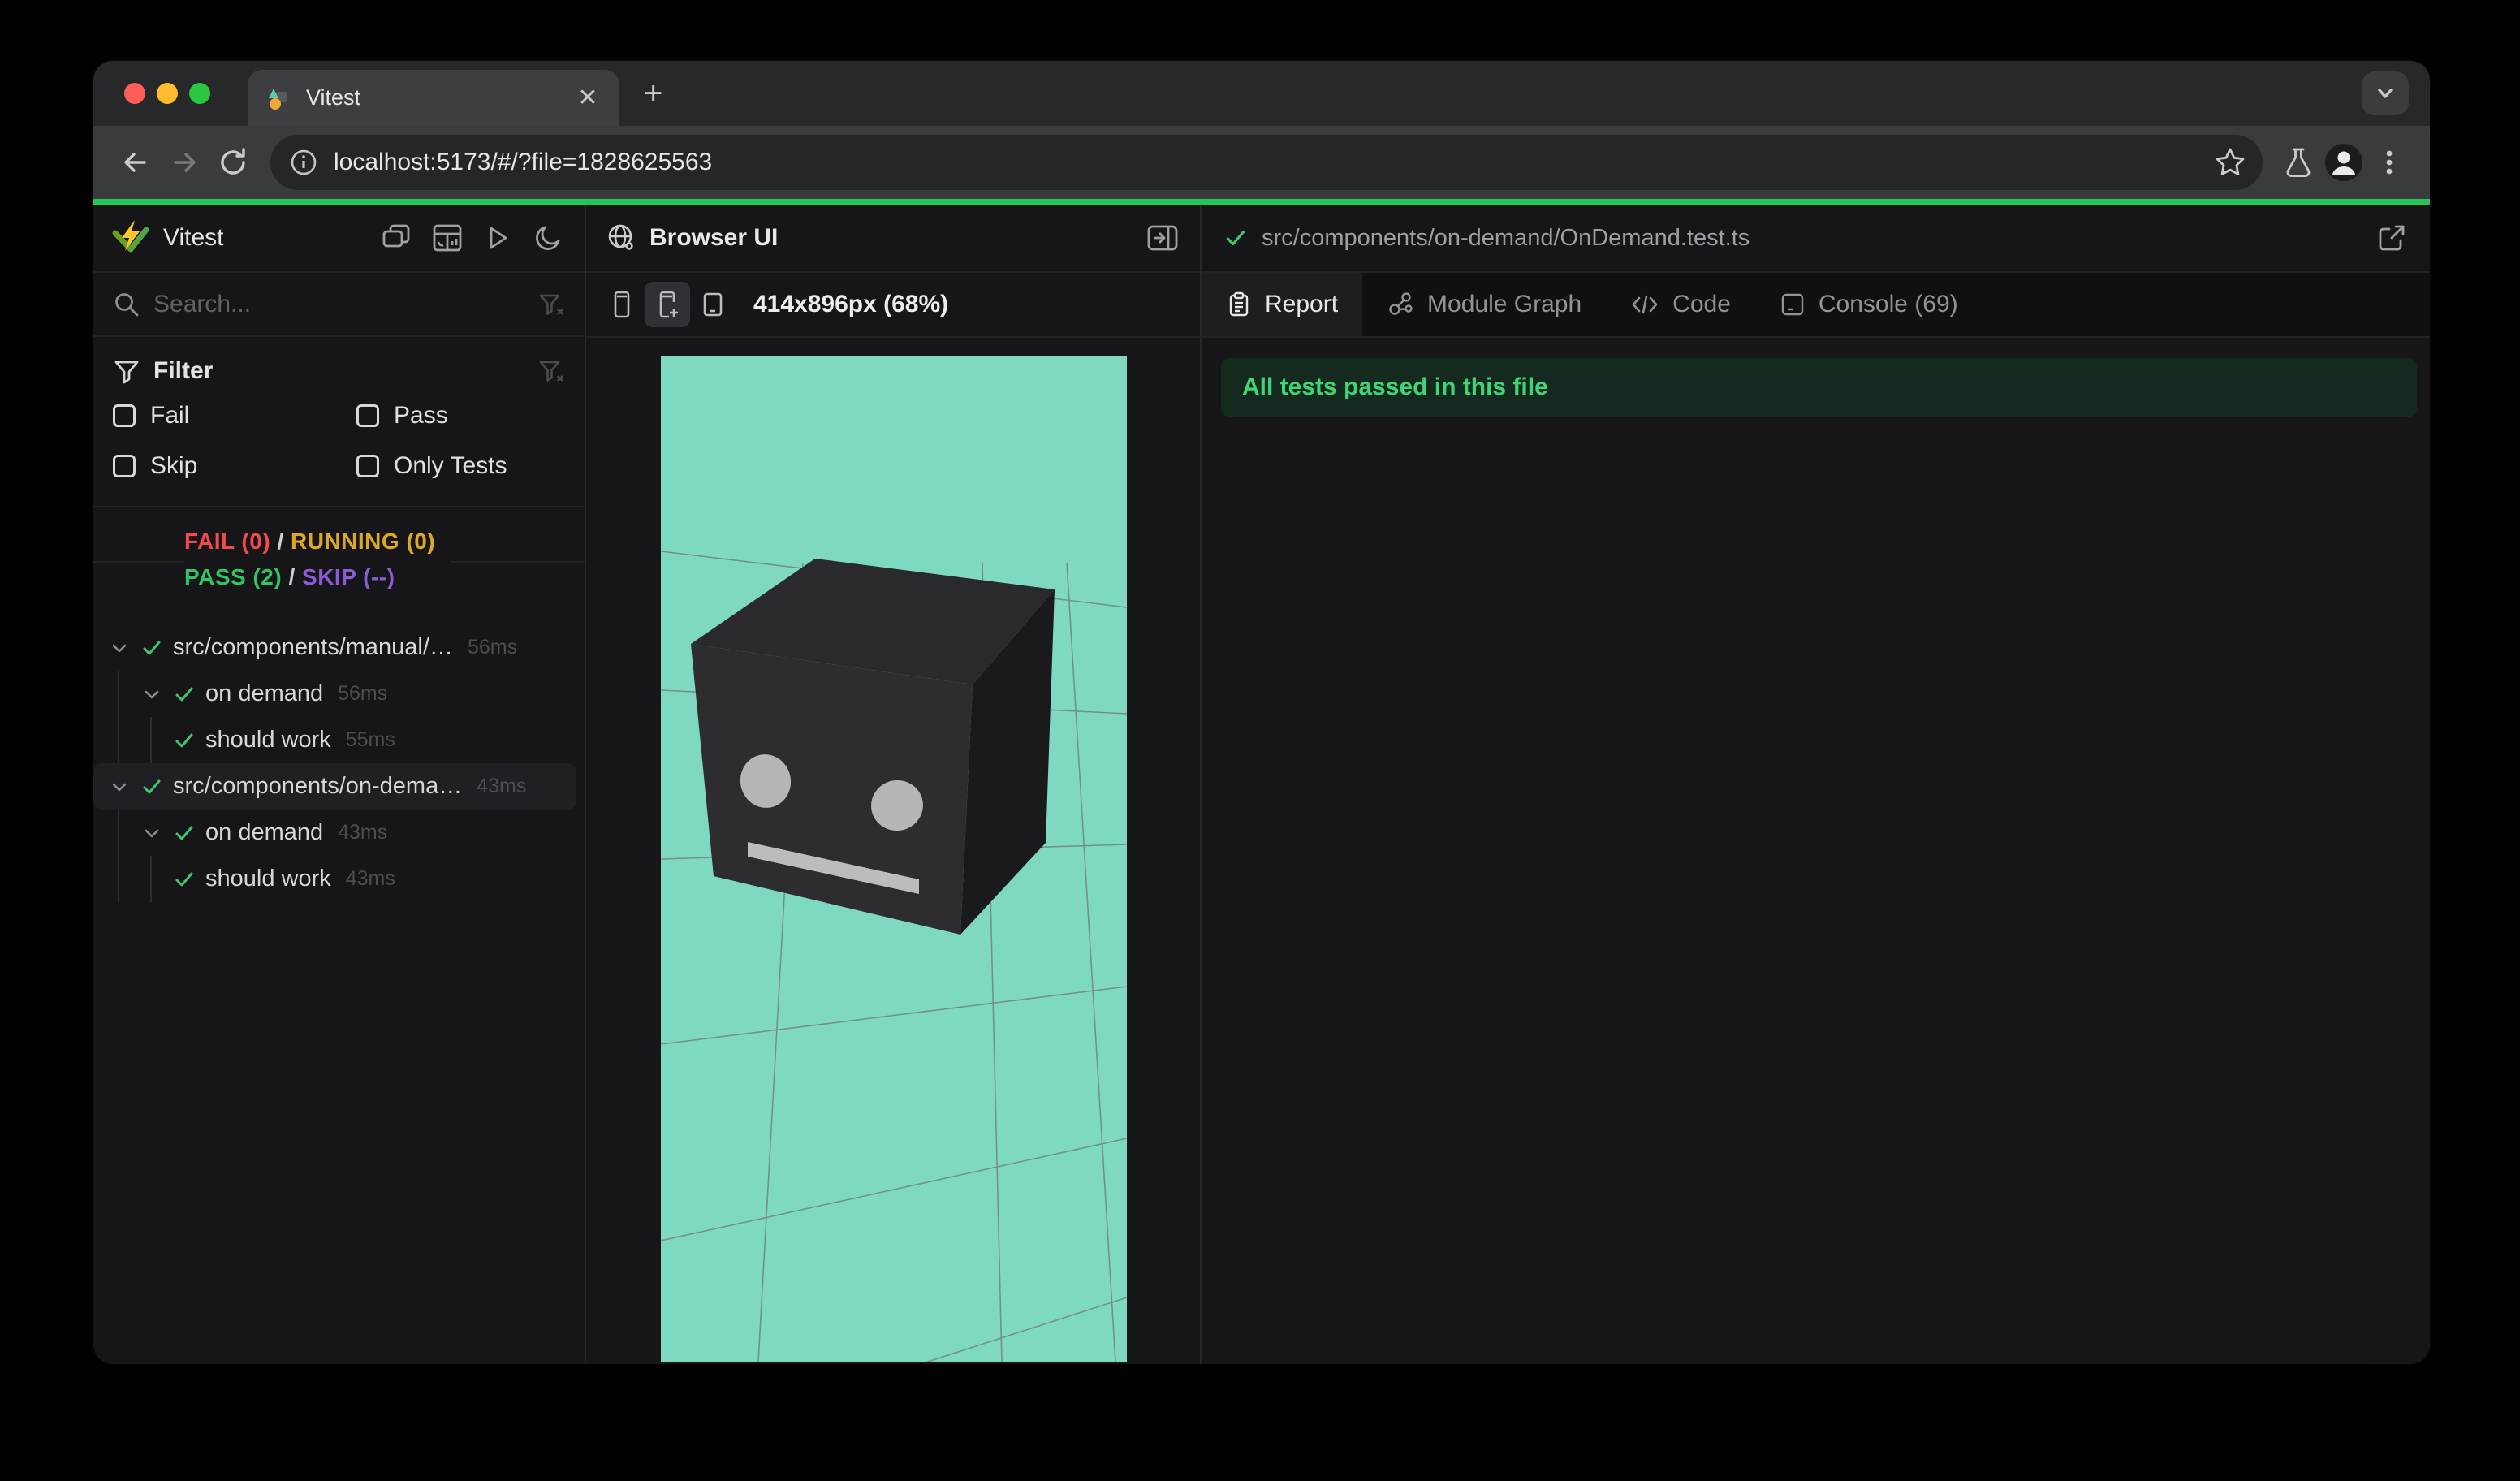 The image size is (2520, 1481). I want to click on search-bar, so click(339, 305).